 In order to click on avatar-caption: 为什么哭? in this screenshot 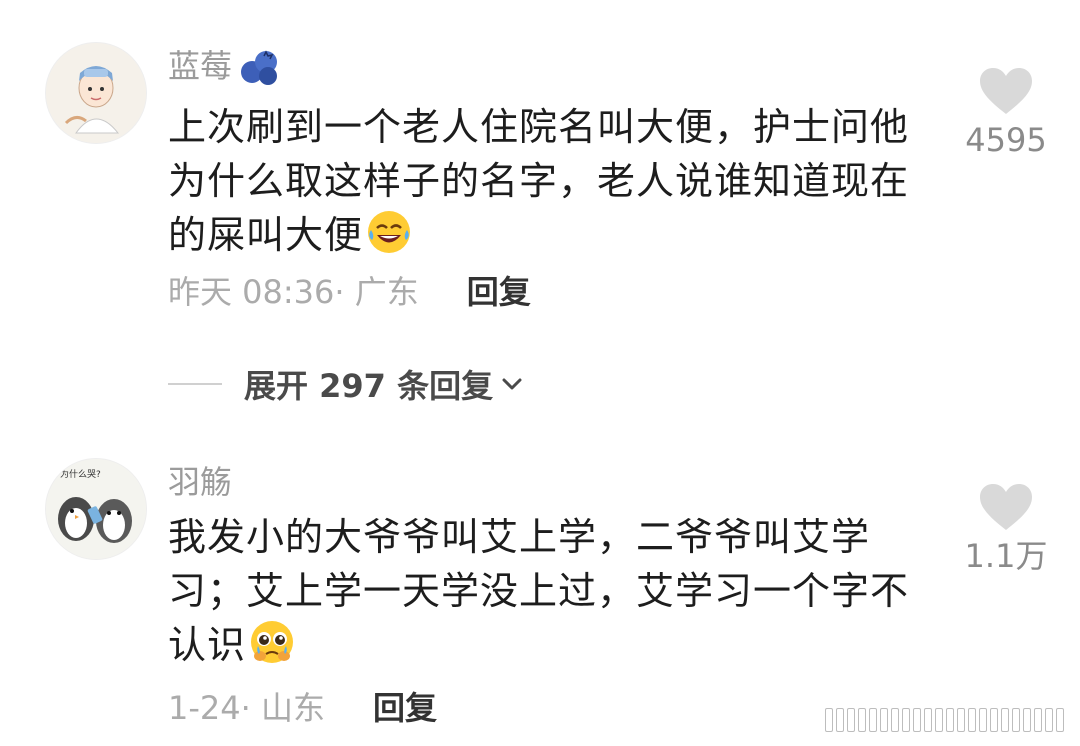, I will do `click(80, 474)`.